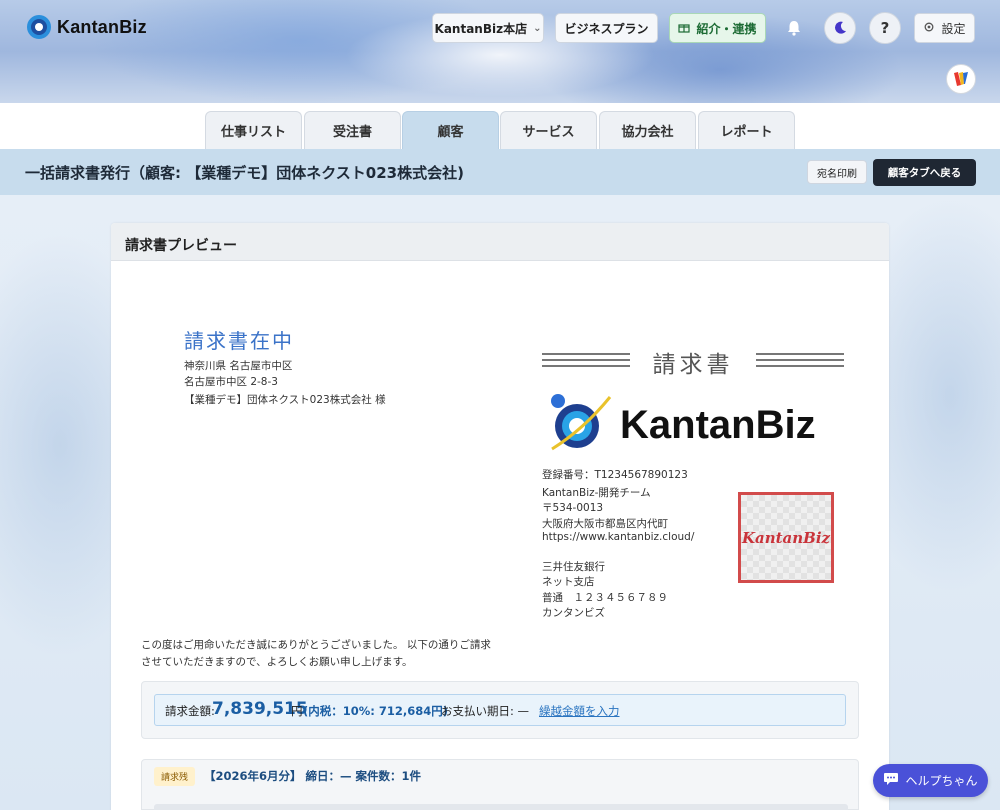 The width and height of the screenshot is (1000, 810). I want to click on tab-partners: 協力会社, so click(647, 130).